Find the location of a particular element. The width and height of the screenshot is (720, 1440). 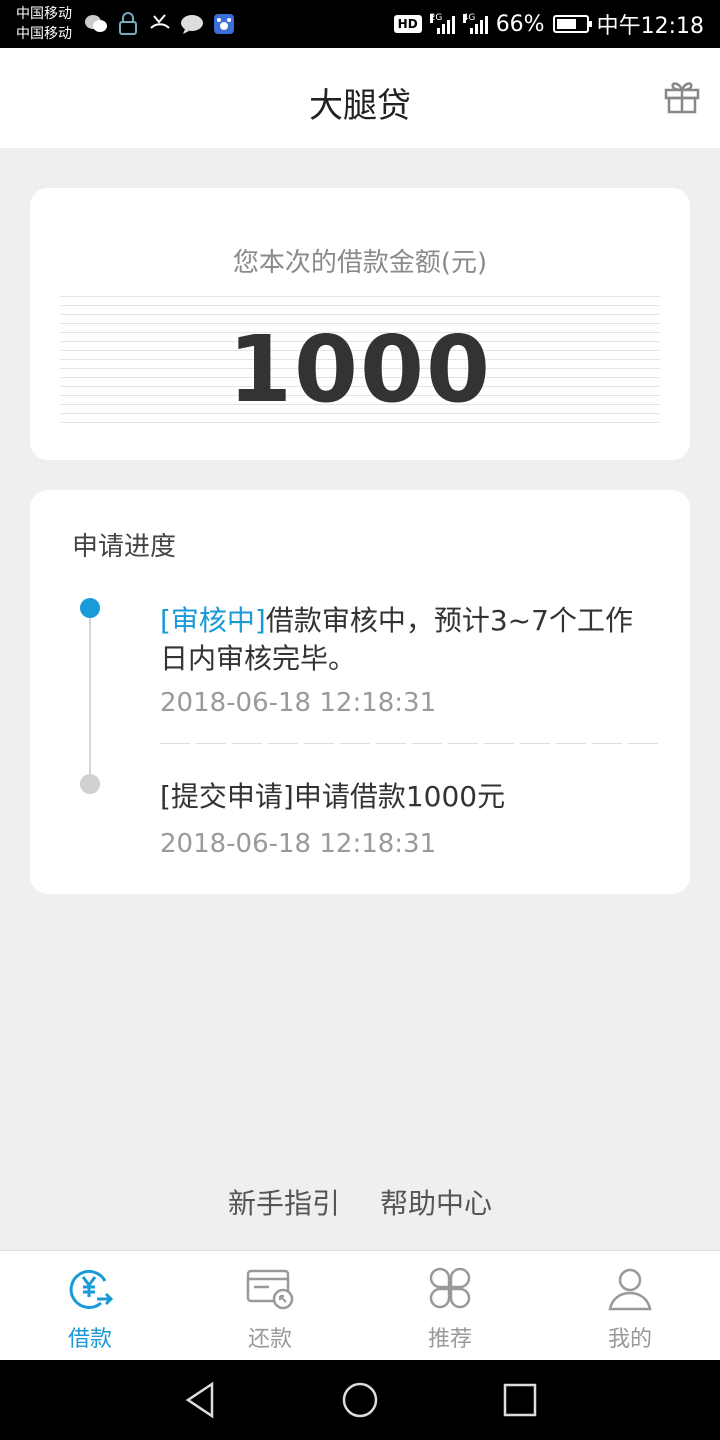

nav-item-recommend: 推荐 is located at coordinates (450, 1305).